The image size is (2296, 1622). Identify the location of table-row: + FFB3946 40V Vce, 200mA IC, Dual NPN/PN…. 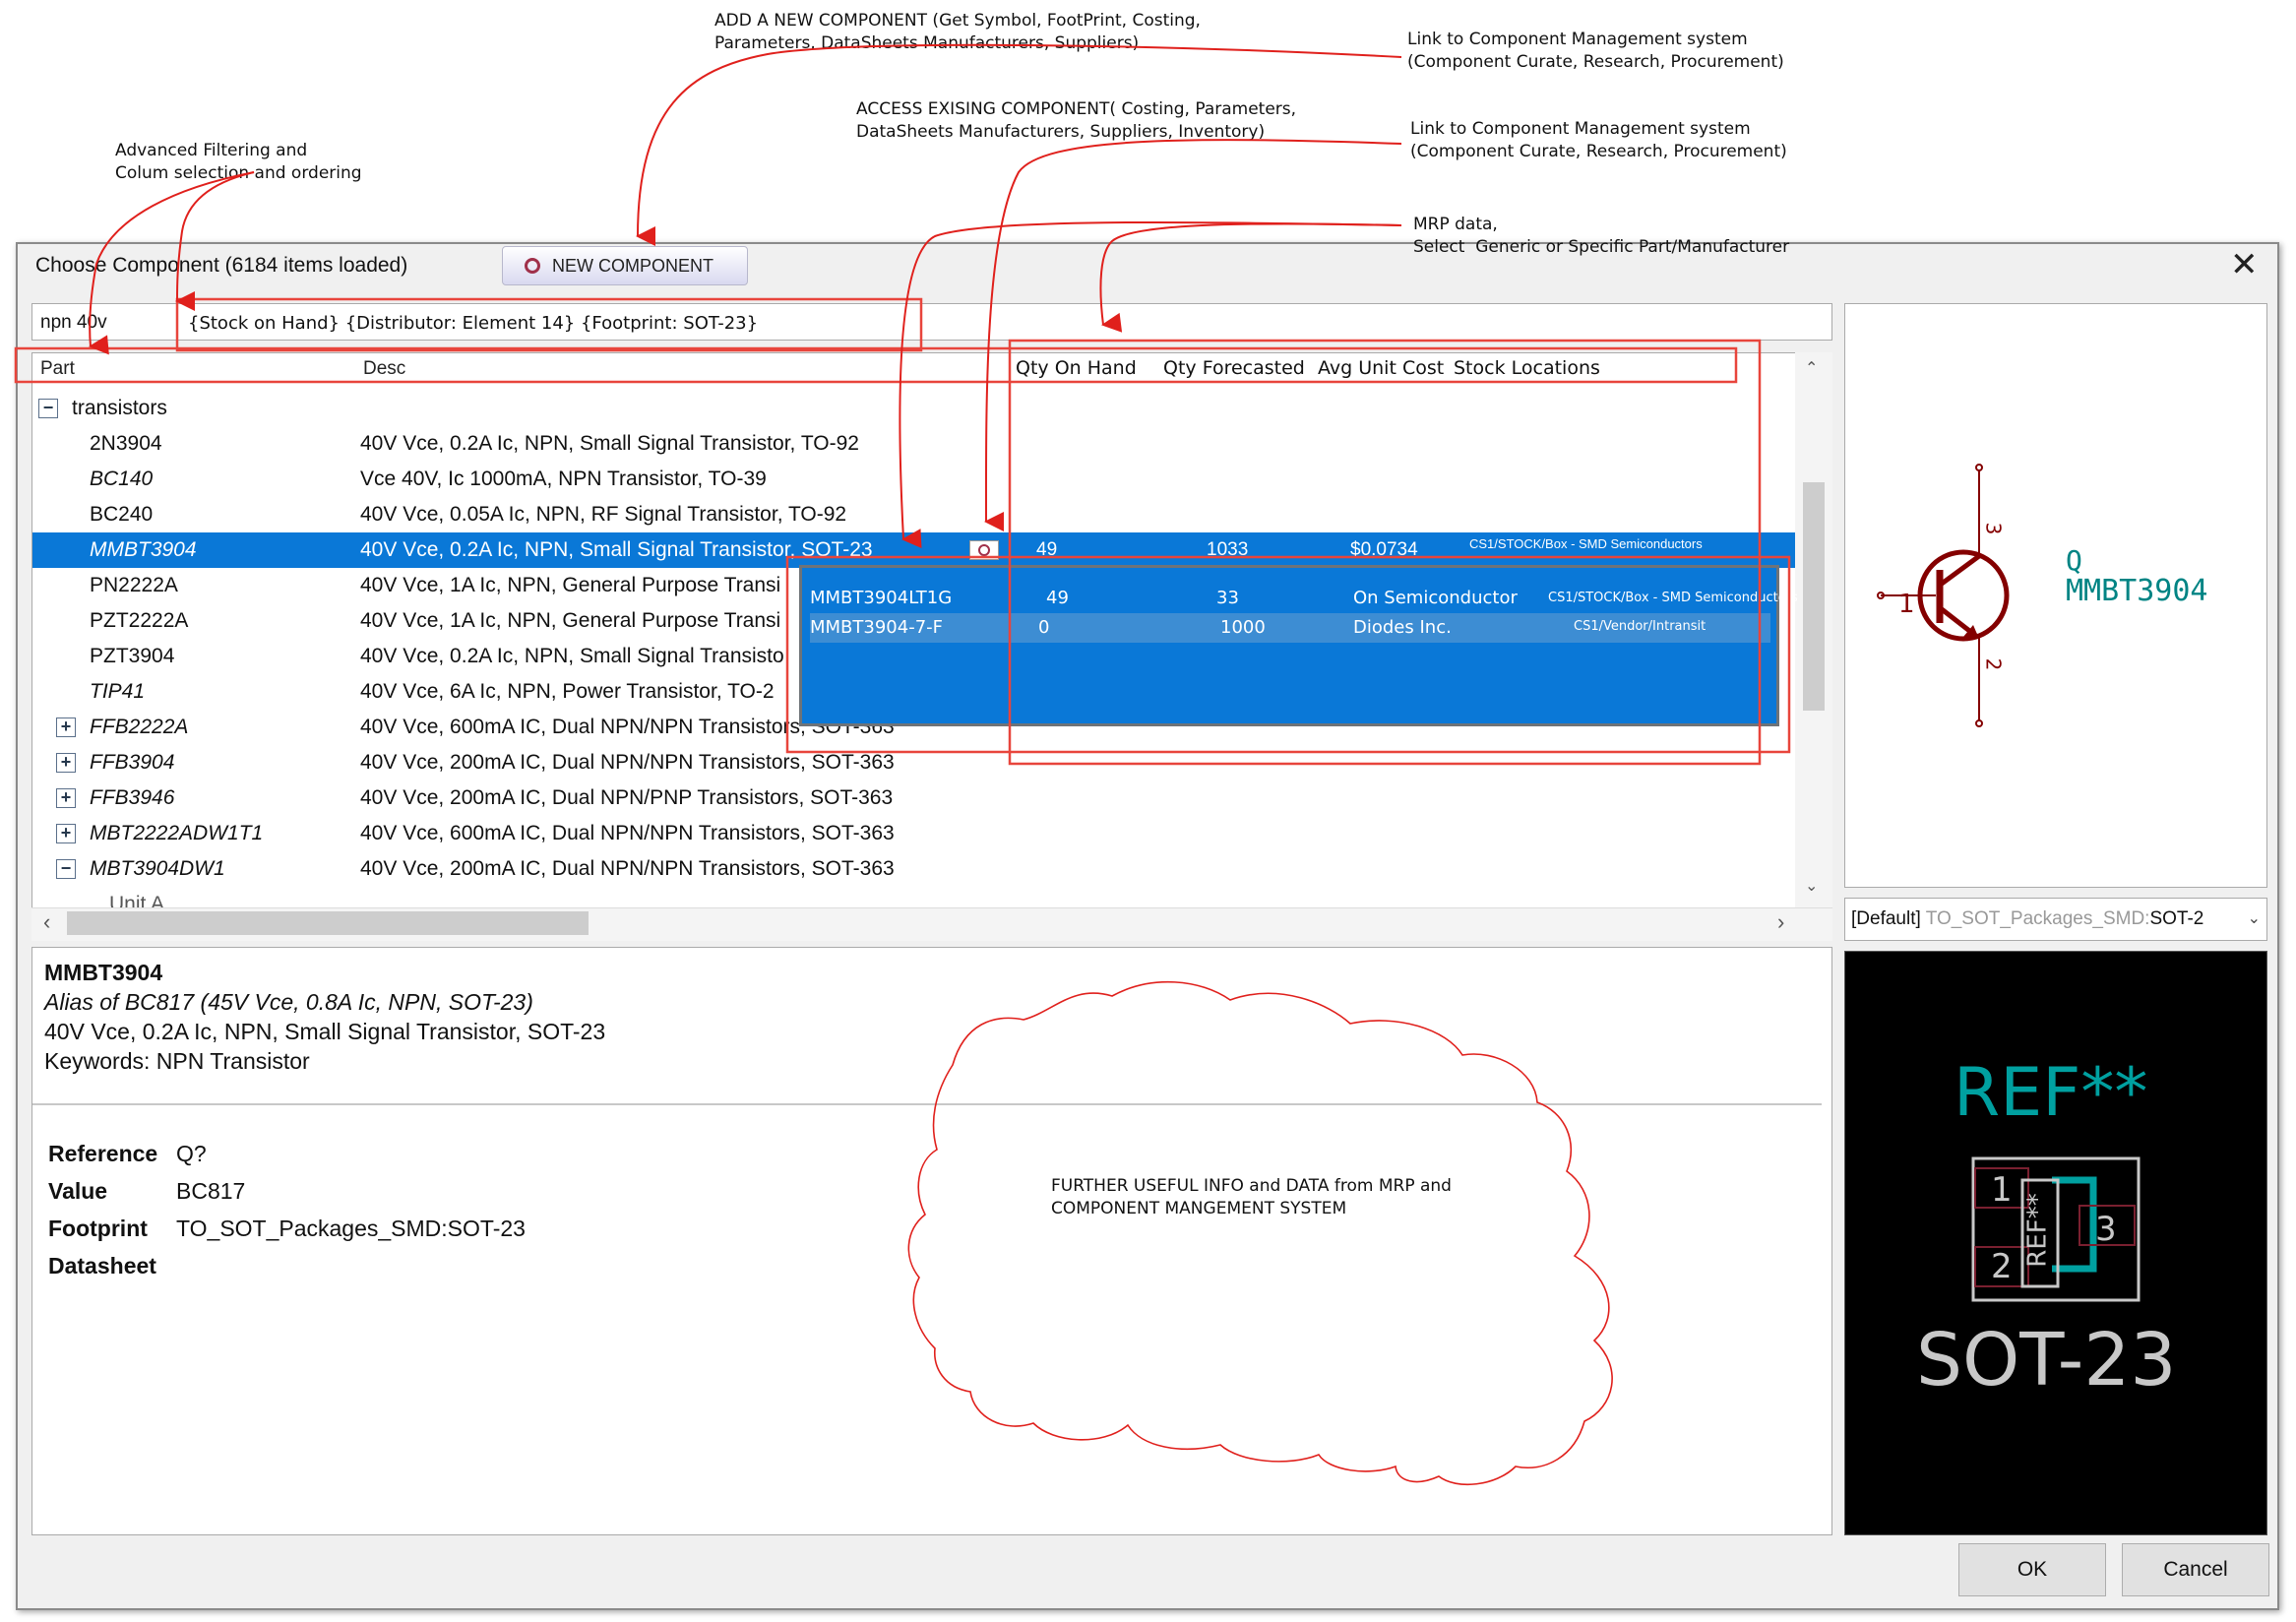
(915, 798).